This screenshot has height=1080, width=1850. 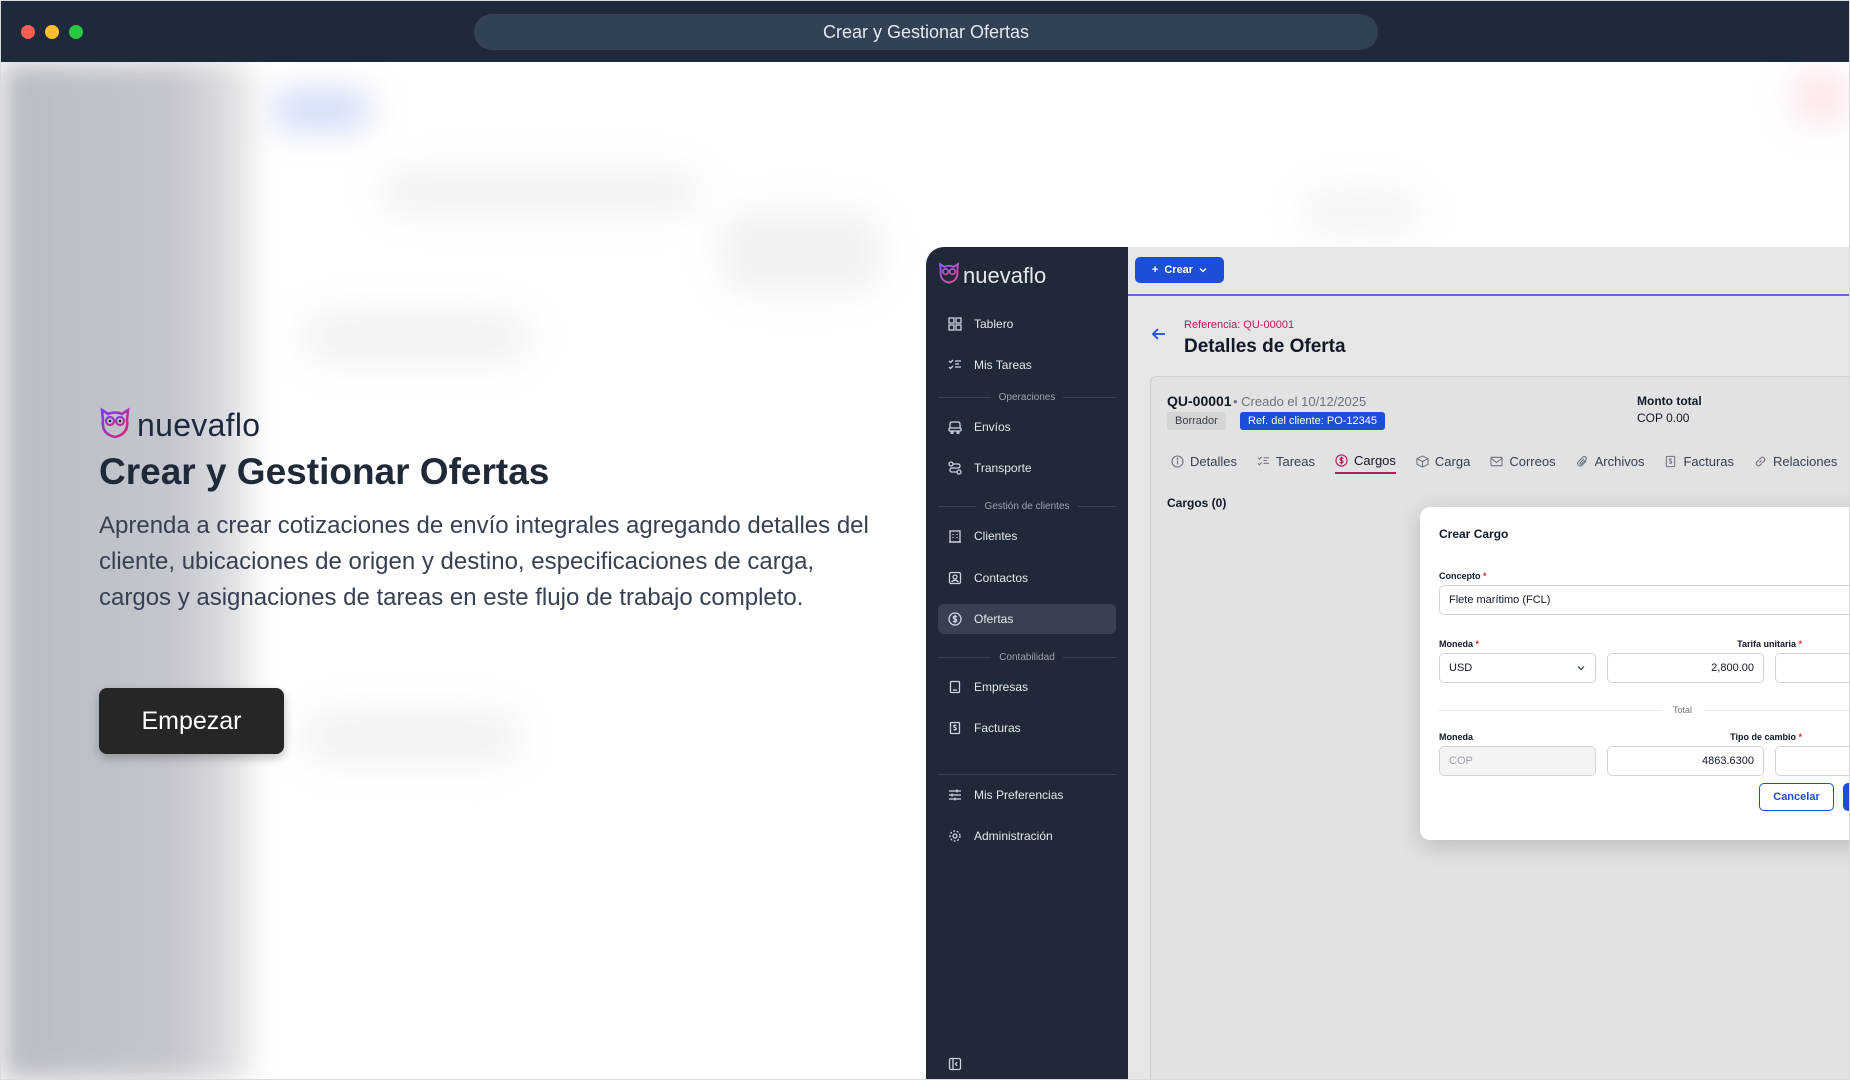 I want to click on sidebar-item-envios: Envíos, so click(x=1027, y=427).